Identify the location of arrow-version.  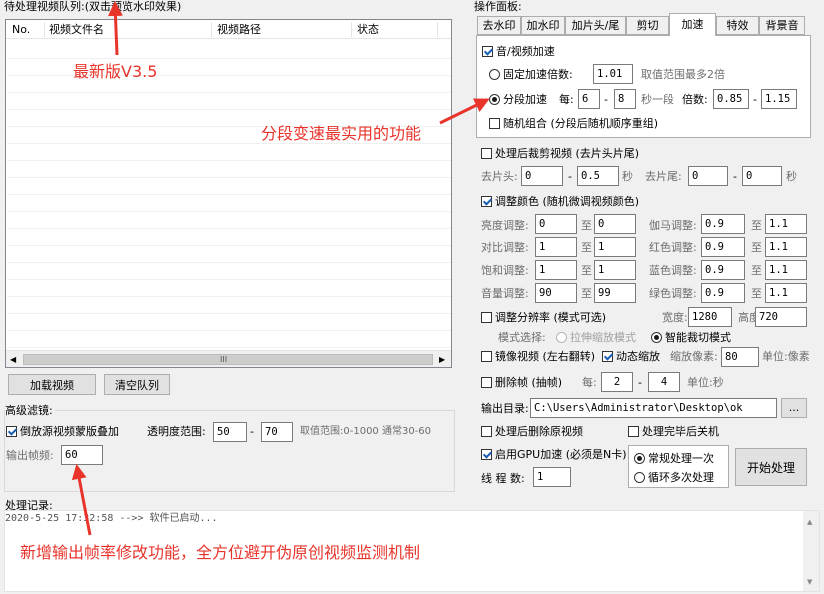
(115, 28).